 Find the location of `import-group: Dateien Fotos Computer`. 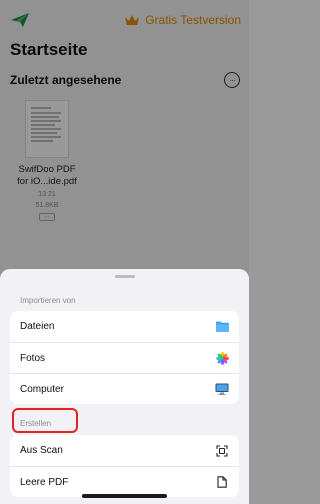

import-group: Dateien Fotos Computer is located at coordinates (124, 357).